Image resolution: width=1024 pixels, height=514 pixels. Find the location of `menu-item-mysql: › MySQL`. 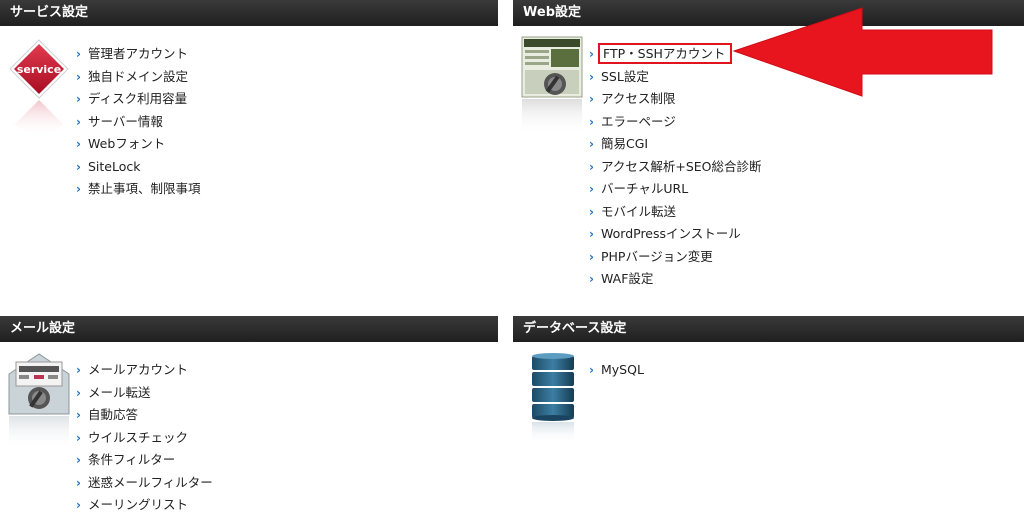

menu-item-mysql: › MySQL is located at coordinates (616, 370).